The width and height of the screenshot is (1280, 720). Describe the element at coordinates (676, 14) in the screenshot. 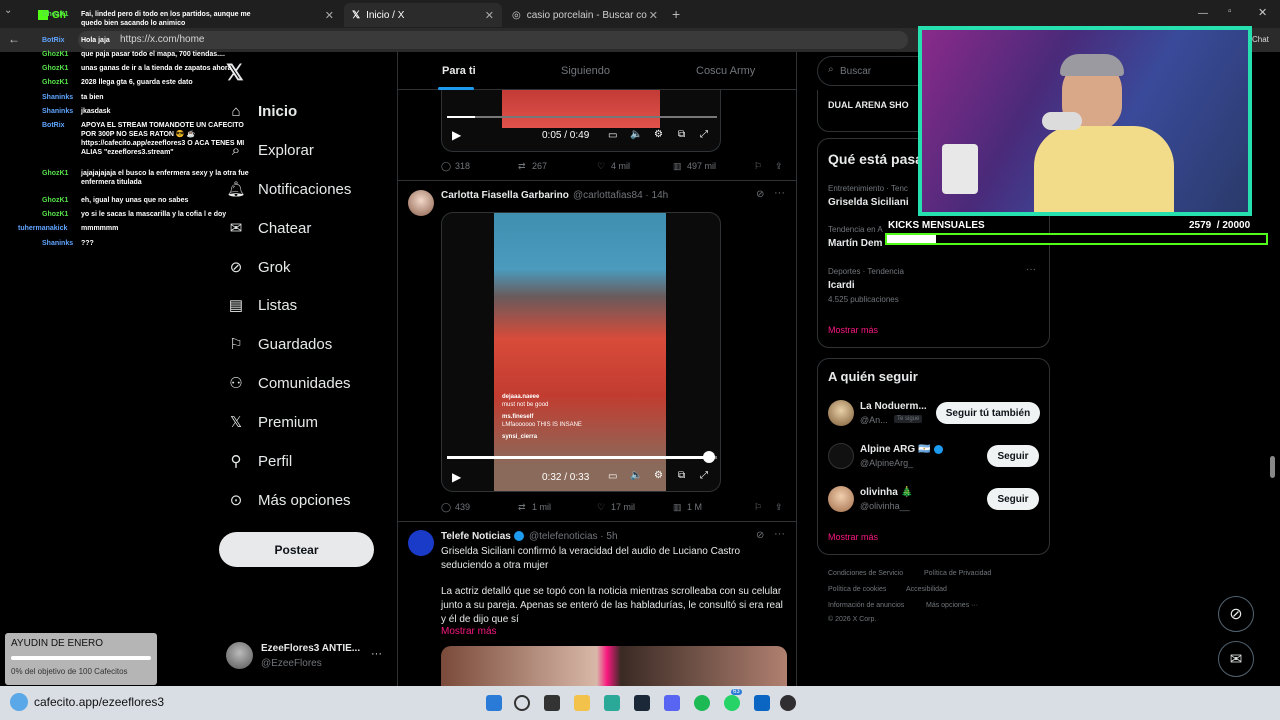

I see `new-tab-button: +` at that location.